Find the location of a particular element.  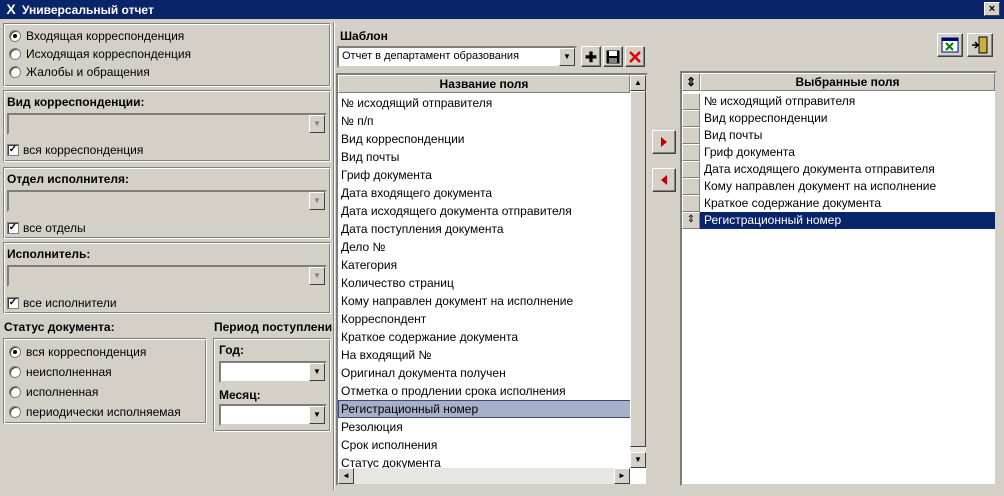

status-radio-2: исполненная is located at coordinates (95, 392).